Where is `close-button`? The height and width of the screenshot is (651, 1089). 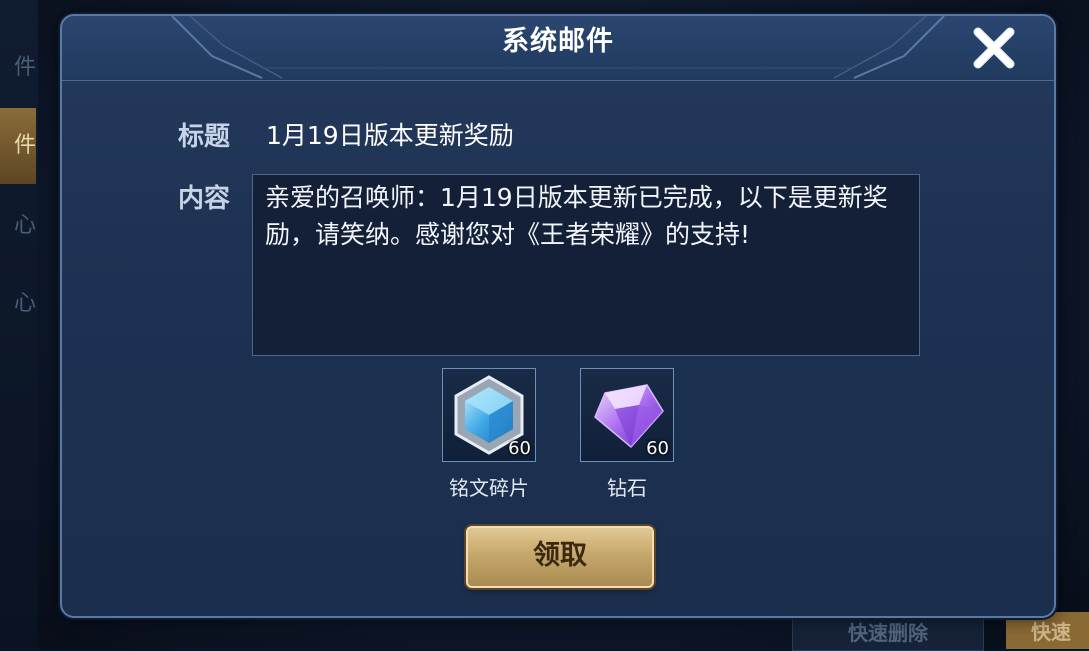
close-button is located at coordinates (994, 48).